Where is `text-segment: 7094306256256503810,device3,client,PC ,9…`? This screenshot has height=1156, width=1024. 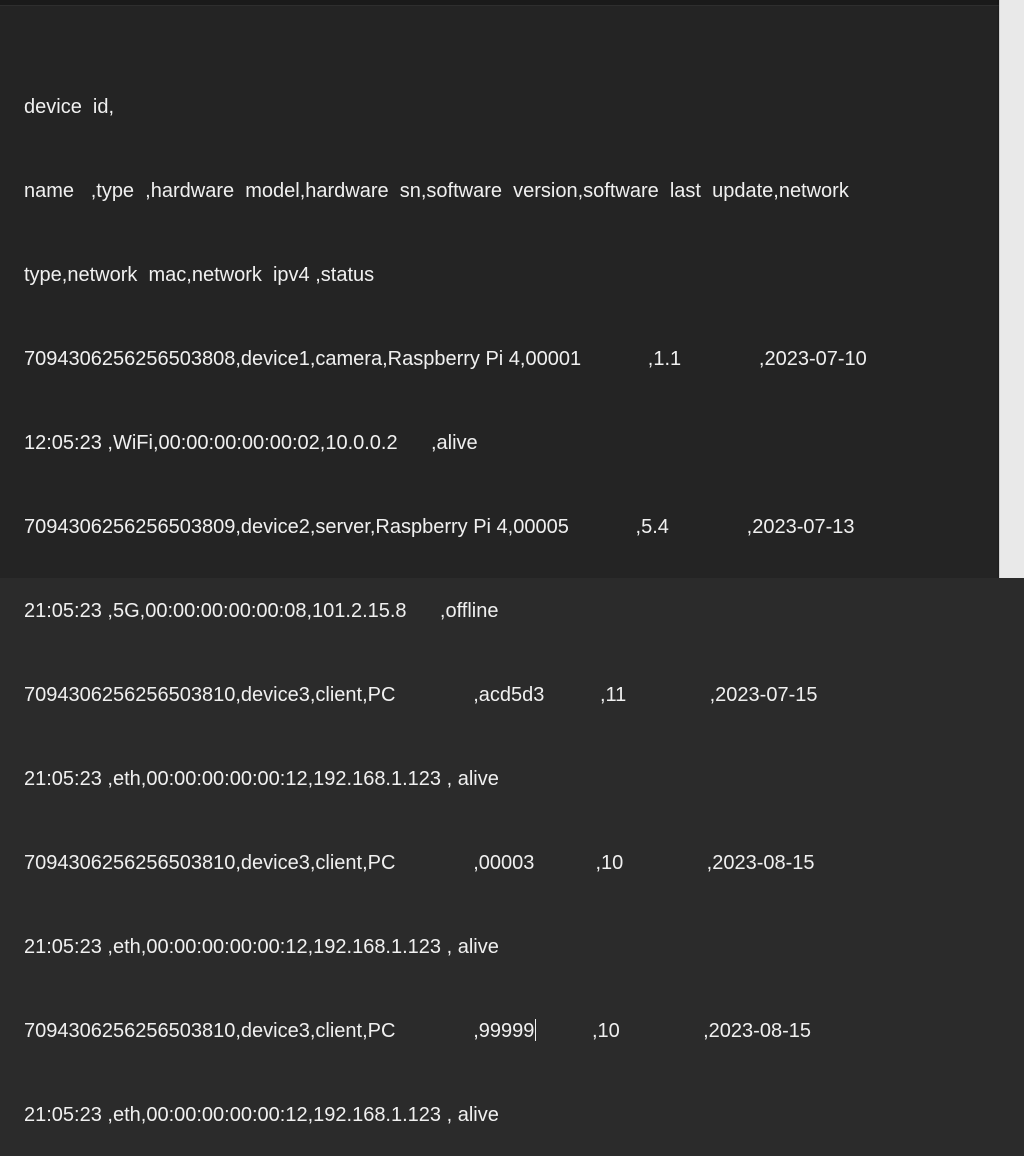 text-segment: 7094306256256503810,device3,client,PC ,9… is located at coordinates (279, 1031).